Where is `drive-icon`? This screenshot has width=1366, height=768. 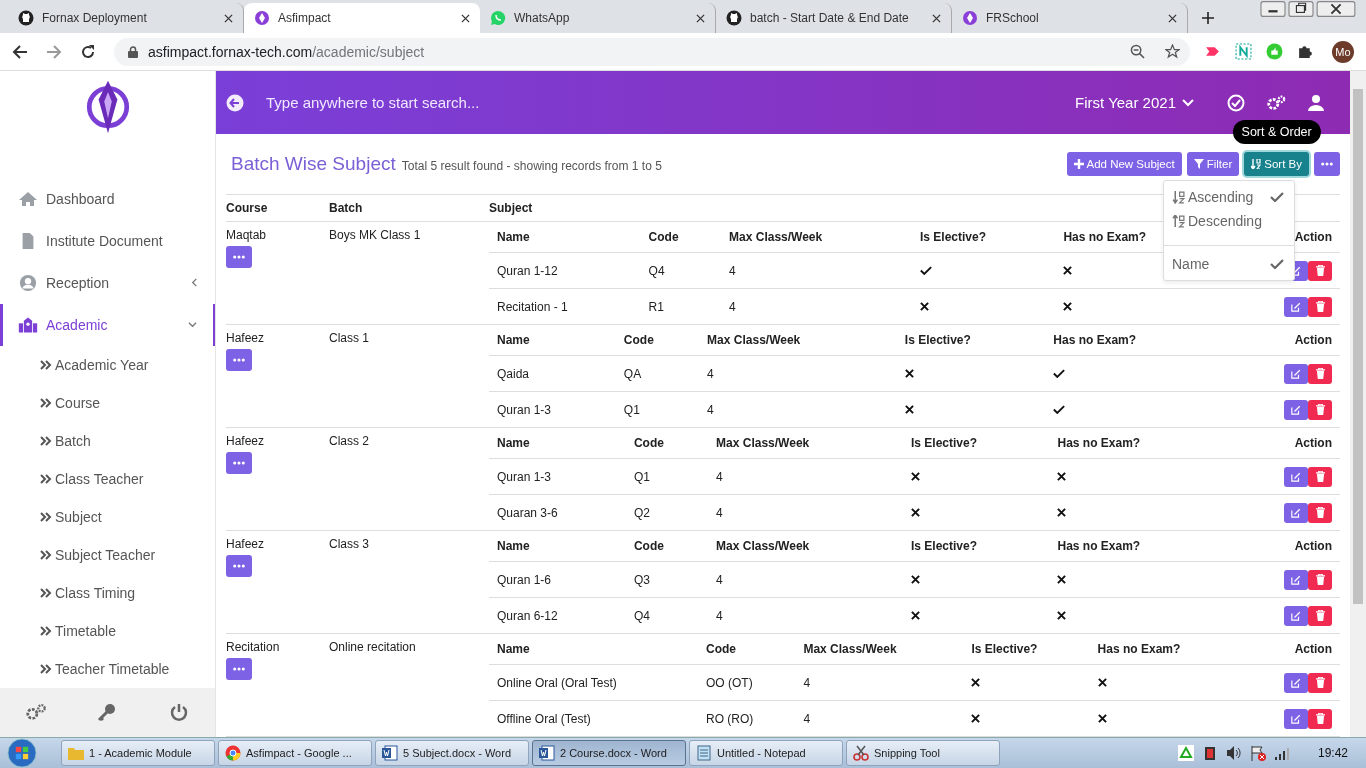
drive-icon is located at coordinates (1185, 753).